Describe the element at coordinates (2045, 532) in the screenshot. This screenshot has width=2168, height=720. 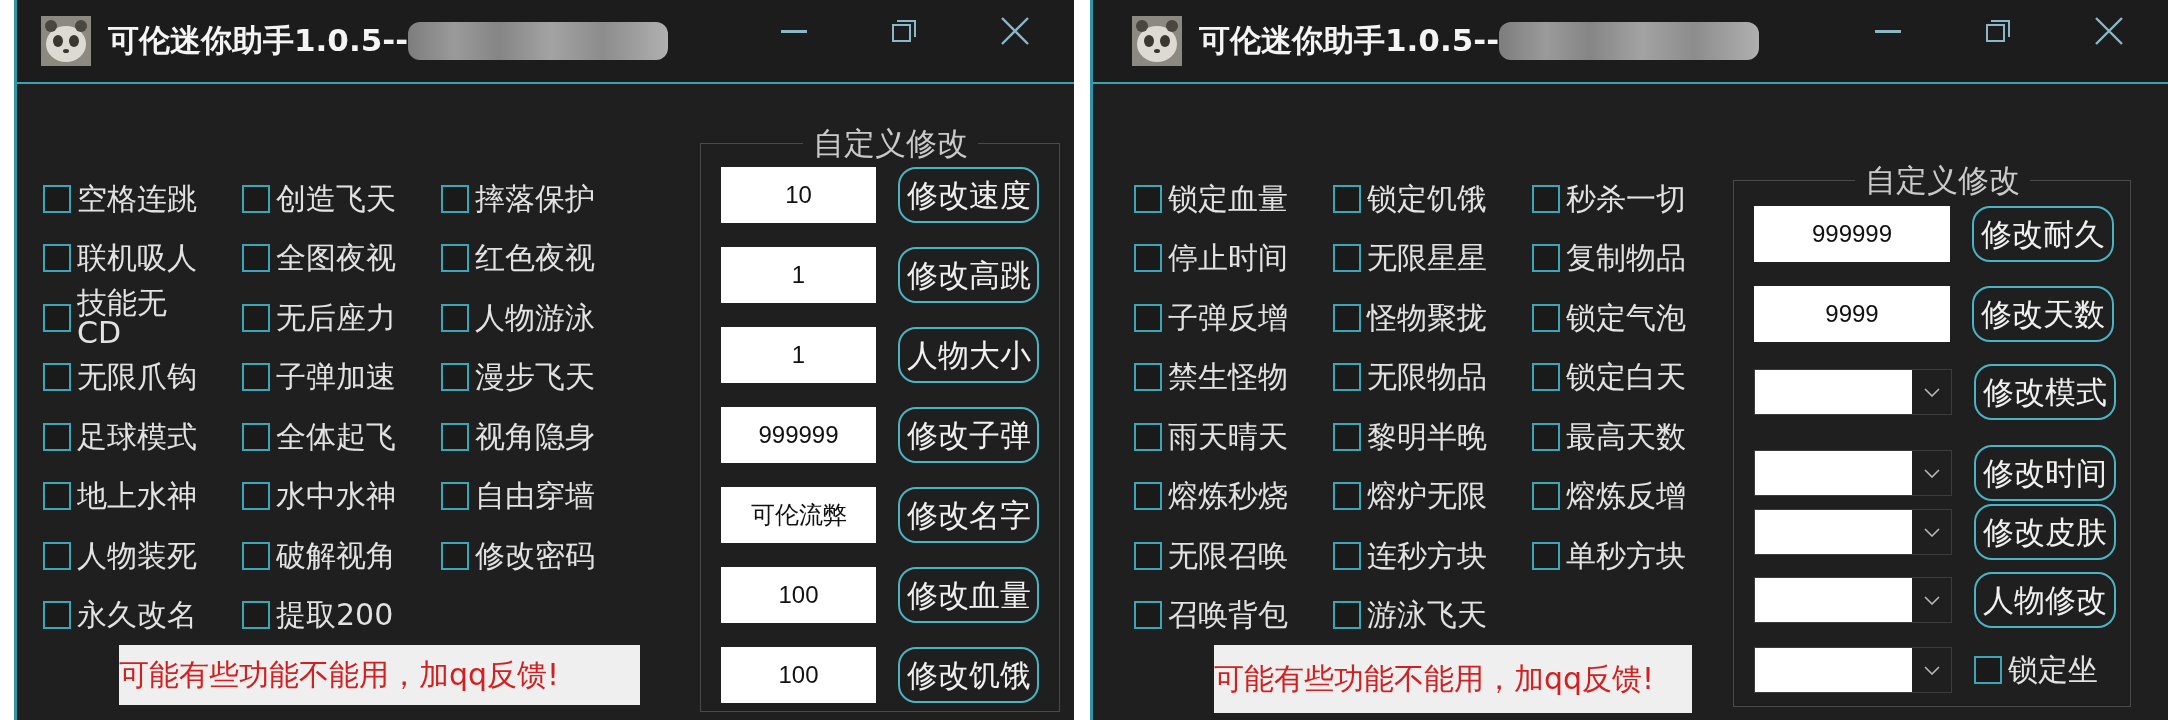
I see `action-button: 修改皮肤` at that location.